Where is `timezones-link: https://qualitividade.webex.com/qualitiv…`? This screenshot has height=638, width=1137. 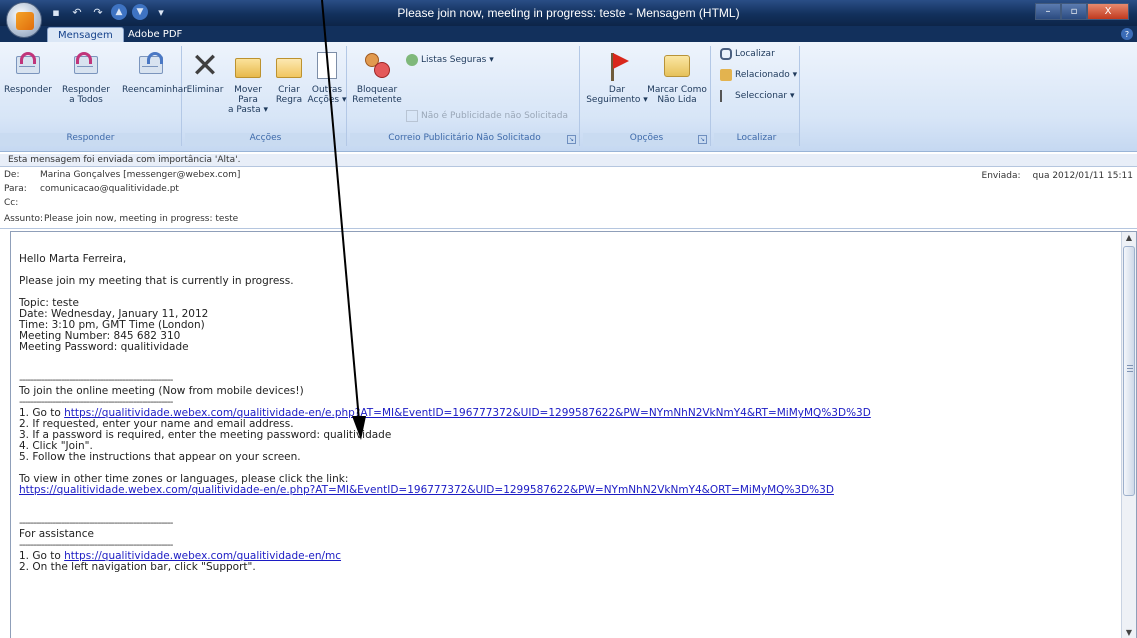
timezones-link: https://qualitividade.webex.com/qualitiv… is located at coordinates (426, 490).